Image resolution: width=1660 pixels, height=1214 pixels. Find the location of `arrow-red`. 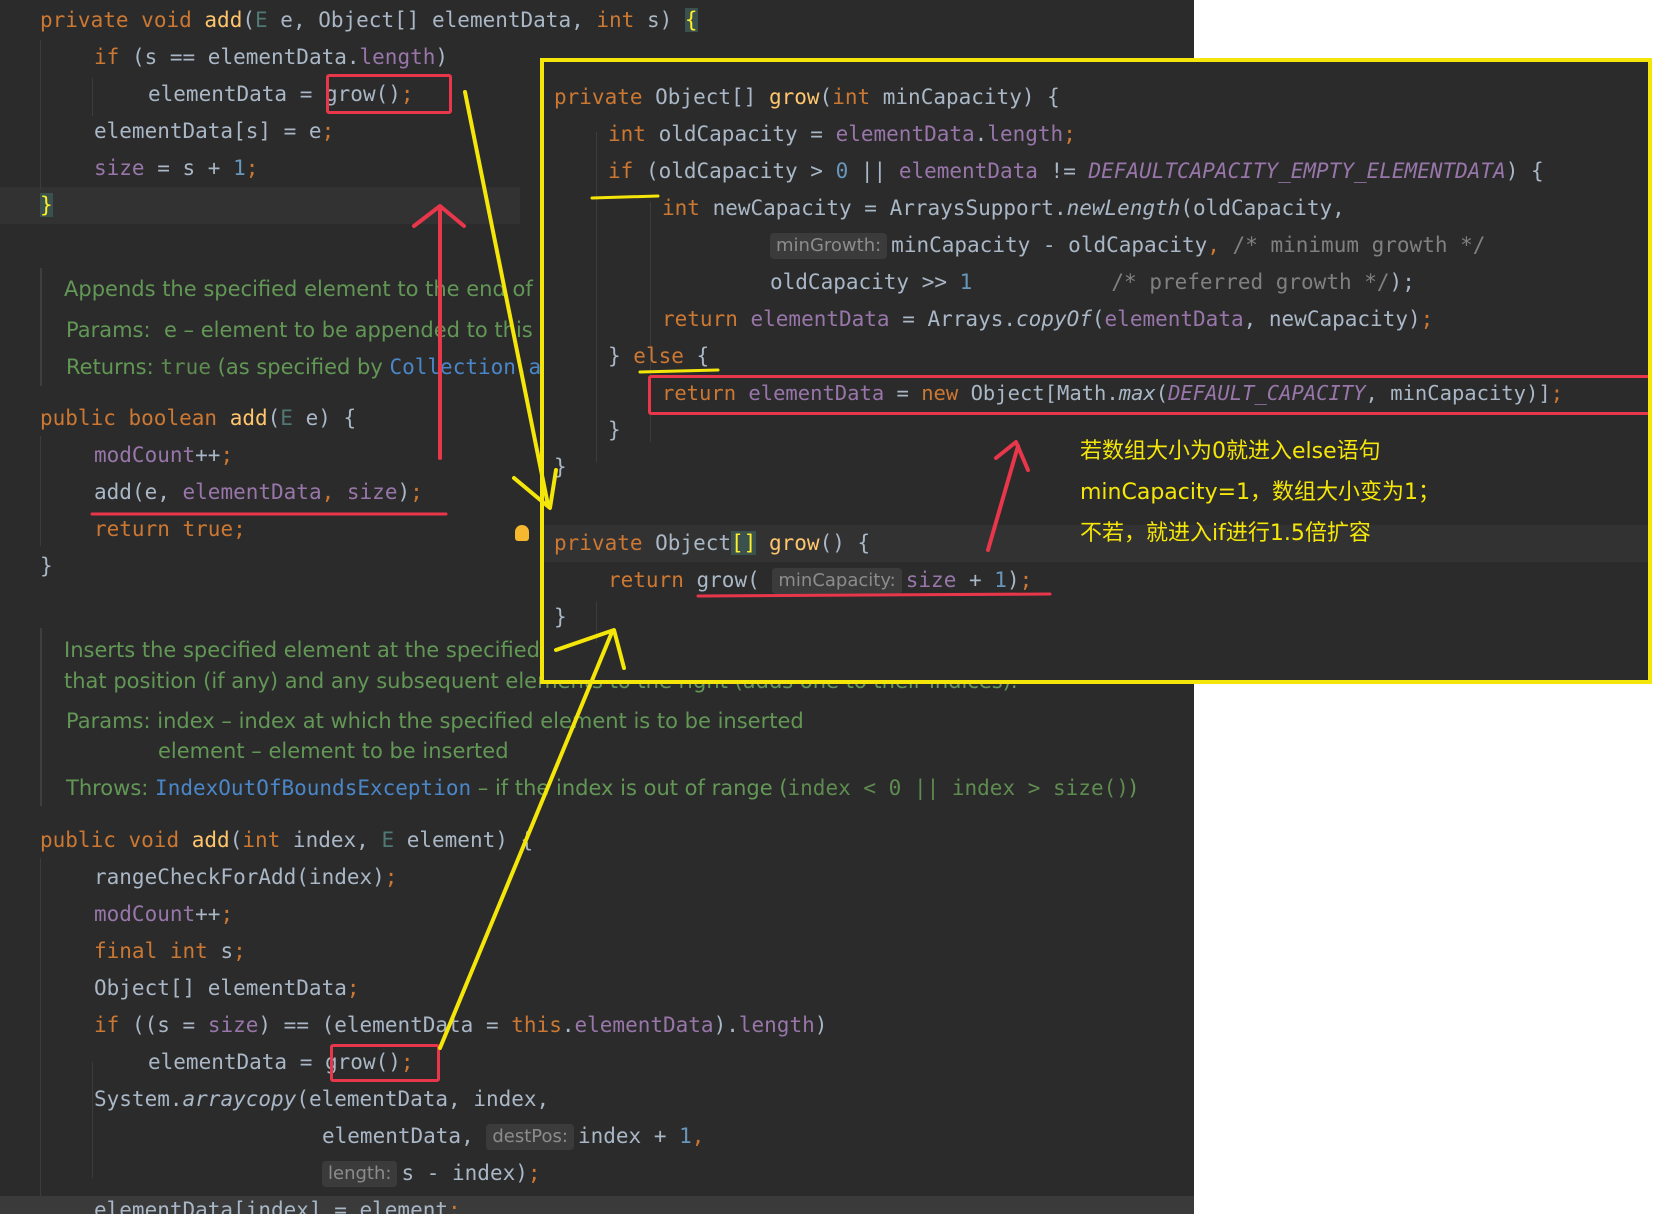

arrow-red is located at coordinates (1003, 498).